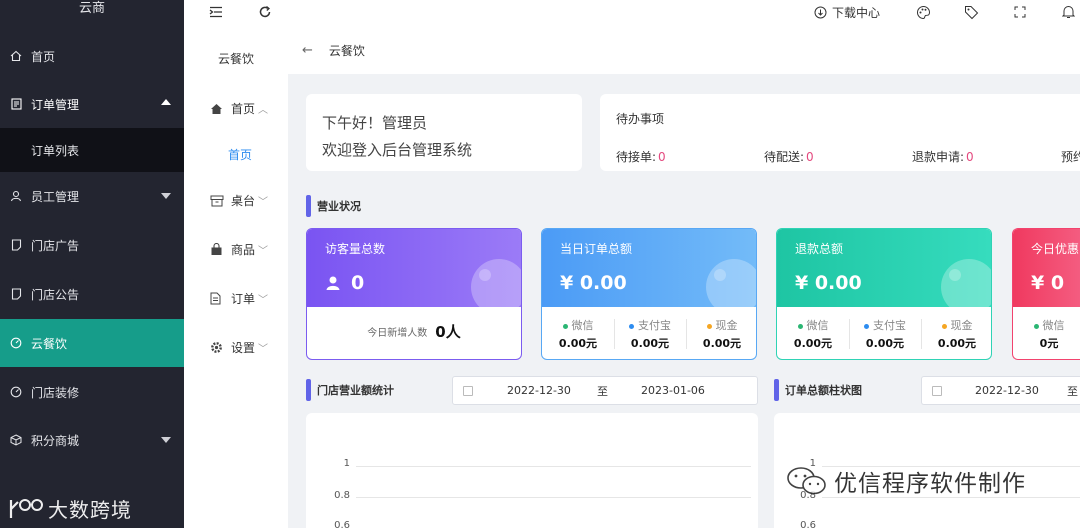 The width and height of the screenshot is (1080, 528). I want to click on section-title-text: 门店营业额统计, so click(355, 390).